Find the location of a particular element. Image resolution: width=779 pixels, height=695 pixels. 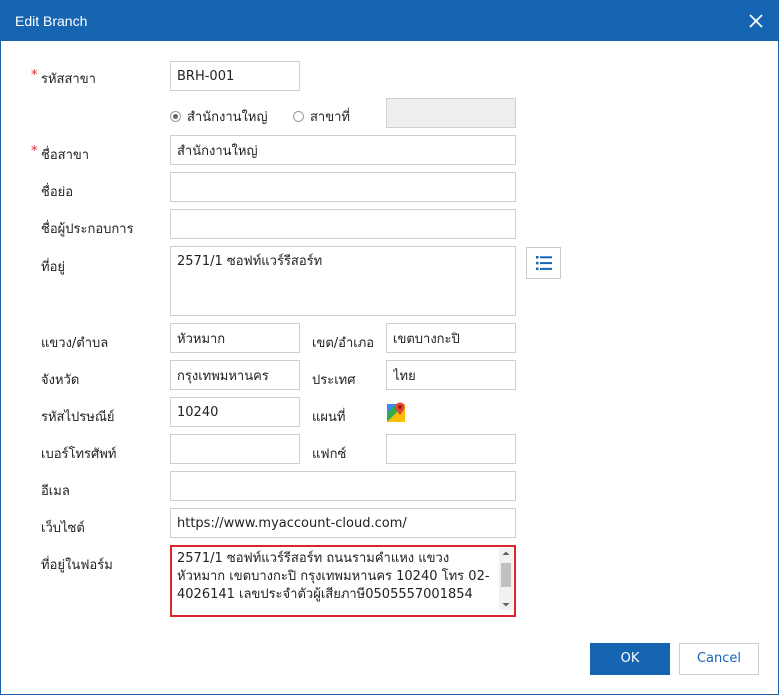

website-label: เว็บไซต์ is located at coordinates (63, 528).